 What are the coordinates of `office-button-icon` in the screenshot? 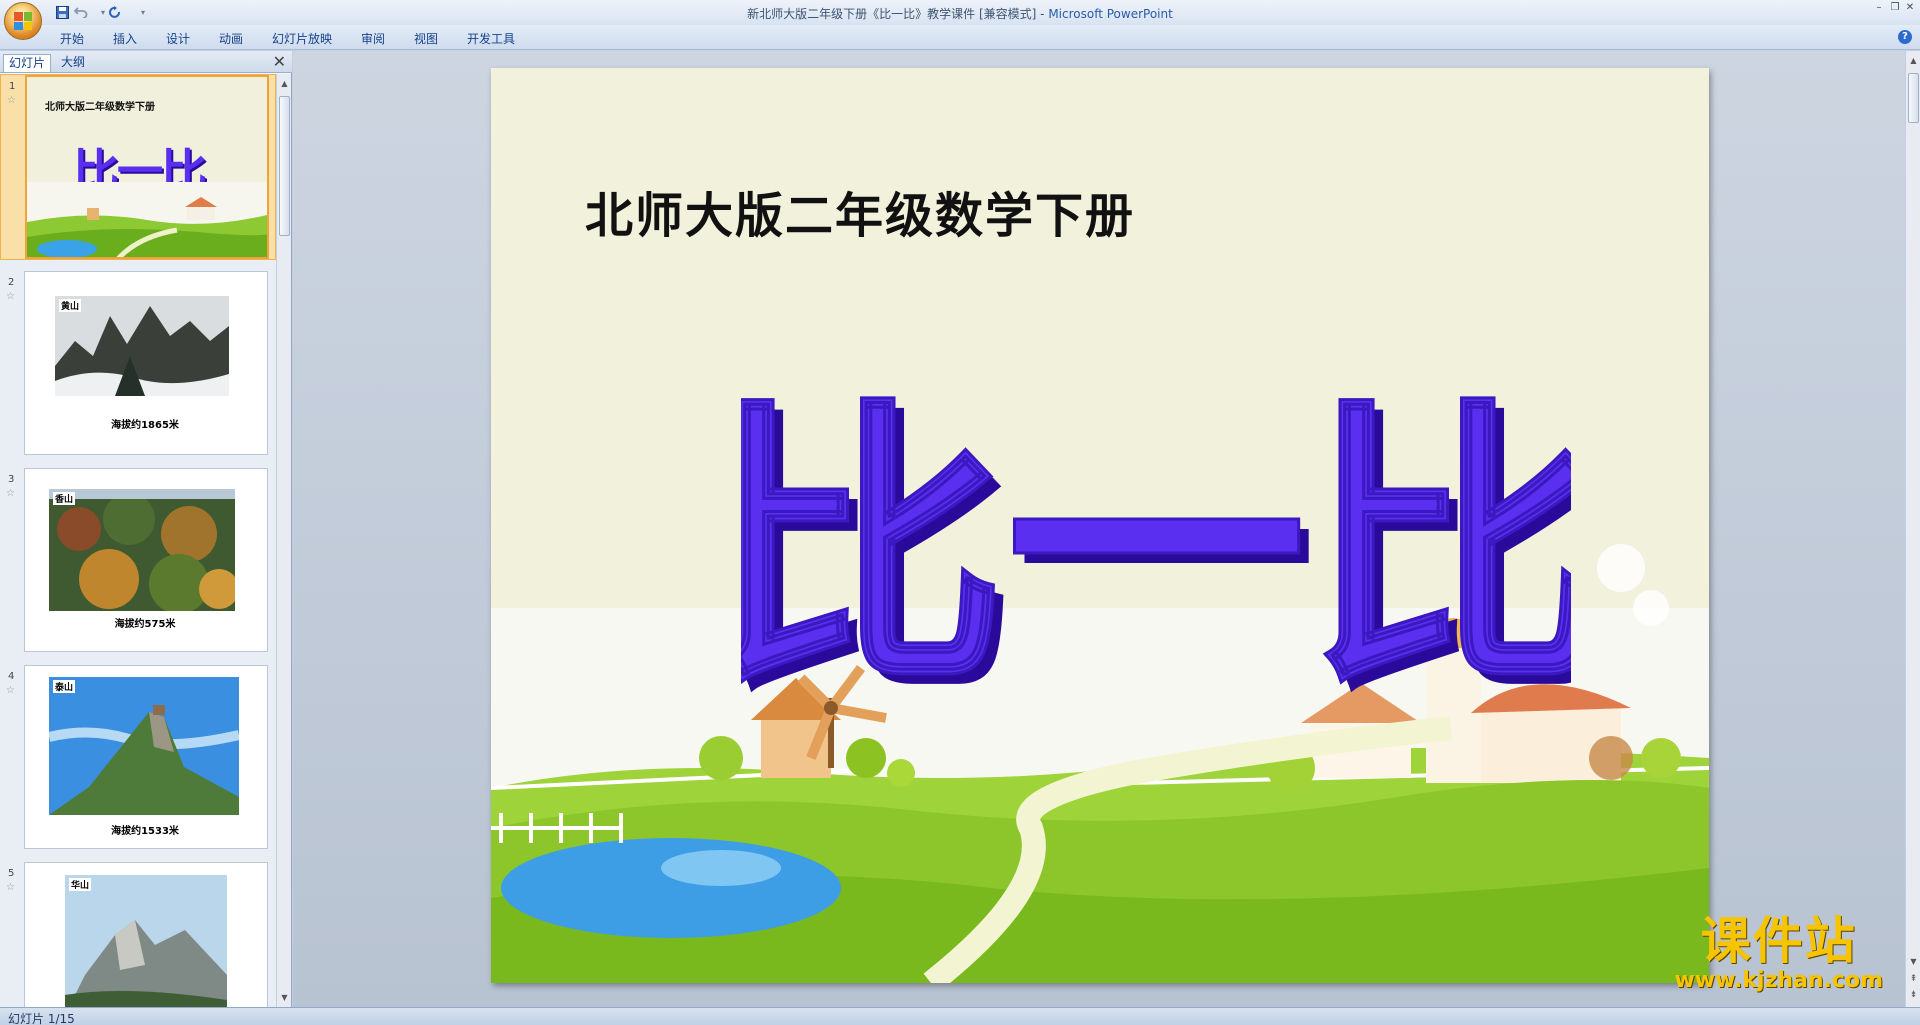 It's located at (23, 21).